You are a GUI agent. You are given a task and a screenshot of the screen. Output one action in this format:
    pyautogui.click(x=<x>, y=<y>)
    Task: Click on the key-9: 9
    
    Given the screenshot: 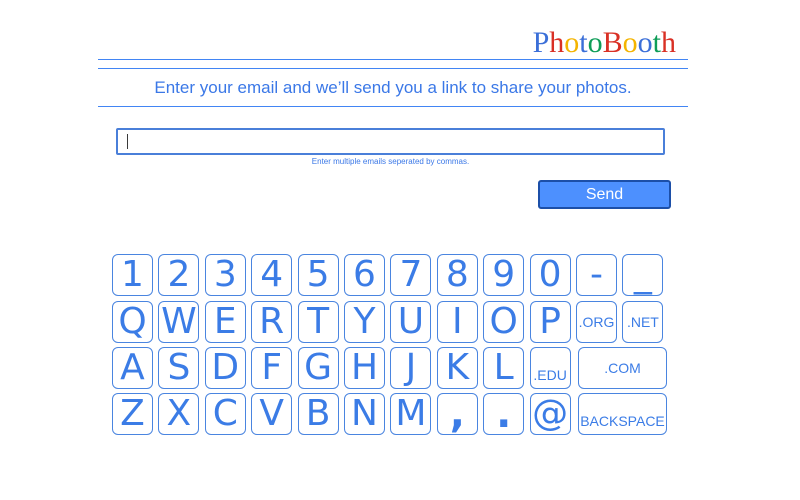 What is the action you would take?
    pyautogui.click(x=504, y=275)
    